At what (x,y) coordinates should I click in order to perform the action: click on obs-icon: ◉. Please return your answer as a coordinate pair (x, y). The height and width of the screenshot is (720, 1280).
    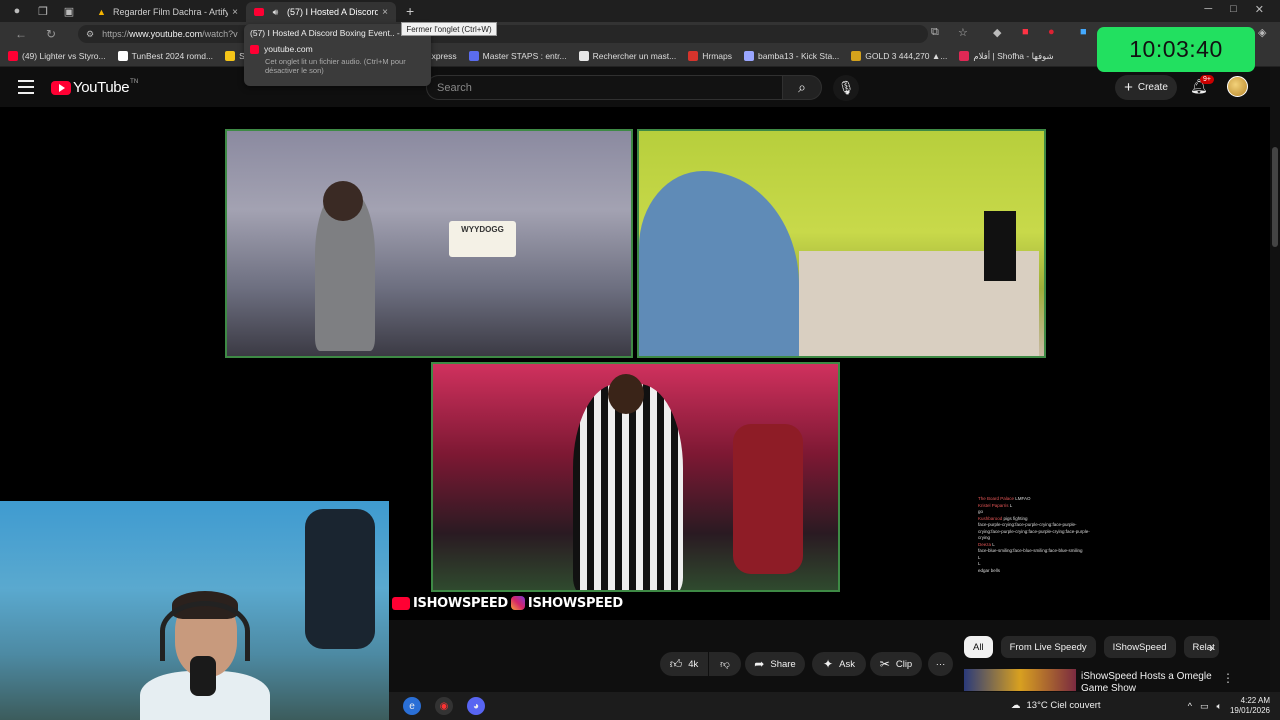
    Looking at the image, I should click on (444, 706).